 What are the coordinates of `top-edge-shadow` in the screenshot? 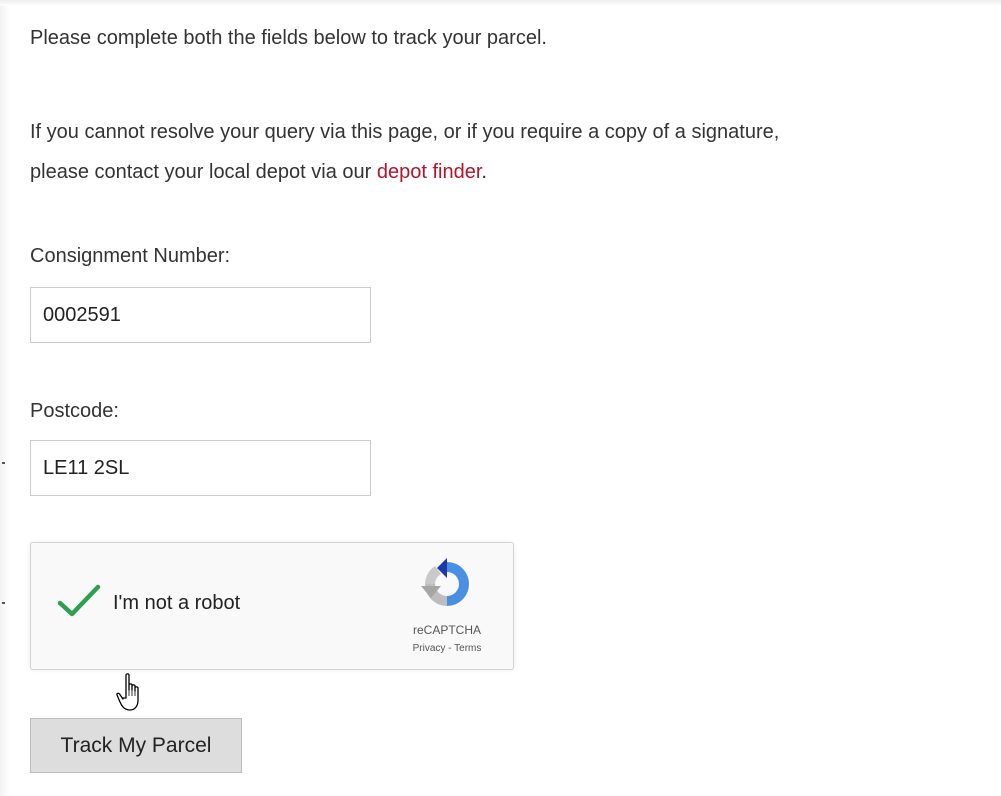 It's located at (500, 3).